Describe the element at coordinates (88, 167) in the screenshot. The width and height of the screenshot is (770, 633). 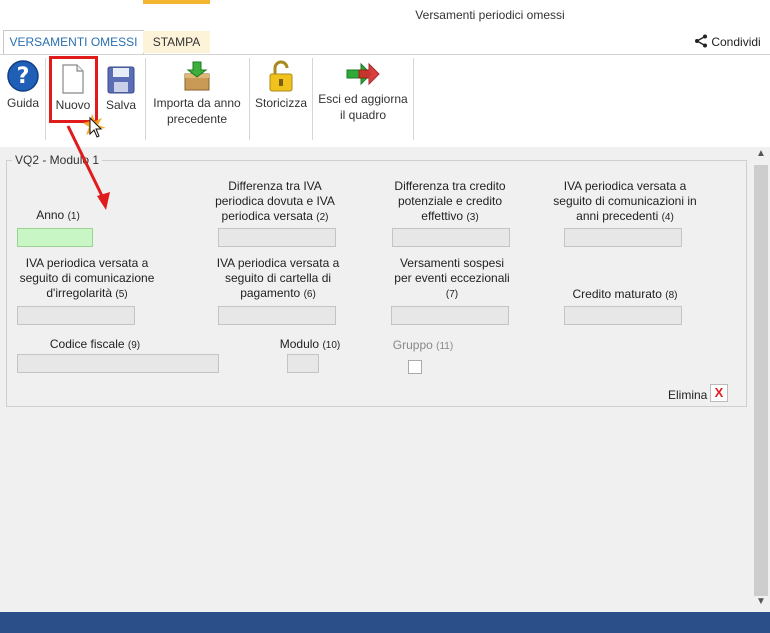
I see `annotation-arrow` at that location.